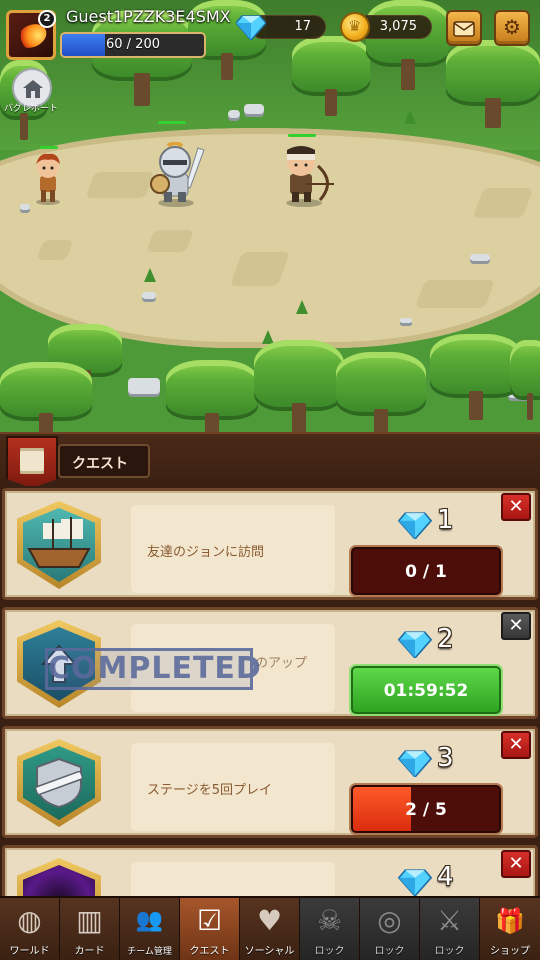  I want to click on tab-team: 👥 チーム管理, so click(150, 929).